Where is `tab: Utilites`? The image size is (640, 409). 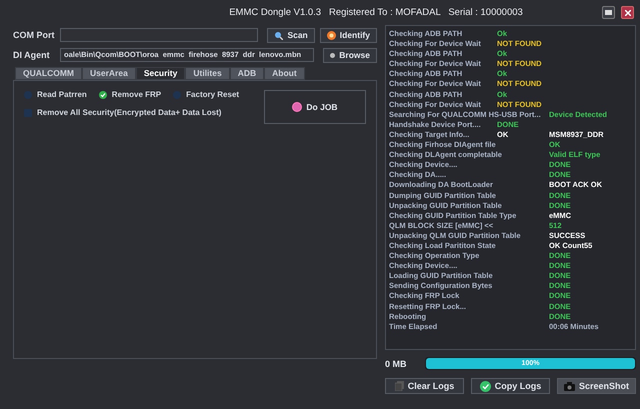
tab: Utilites is located at coordinates (207, 73).